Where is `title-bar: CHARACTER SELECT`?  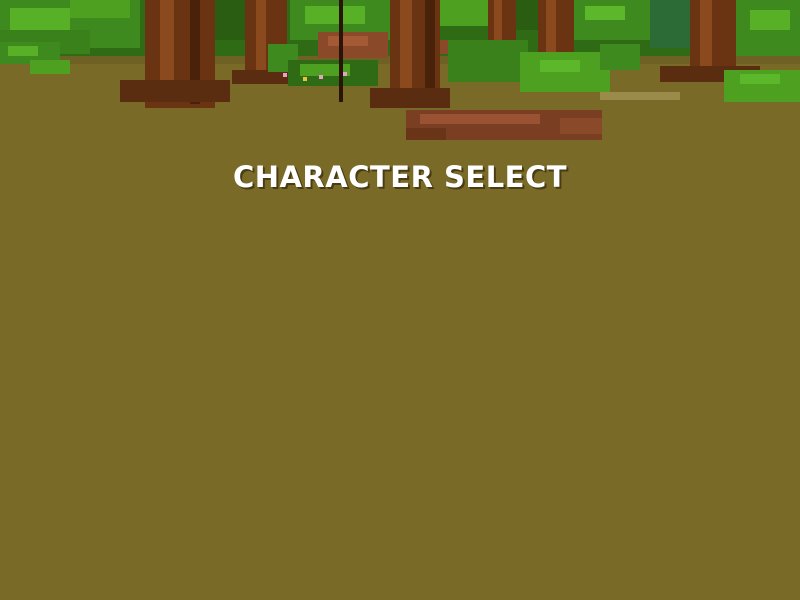 title-bar: CHARACTER SELECT is located at coordinates (400, 177).